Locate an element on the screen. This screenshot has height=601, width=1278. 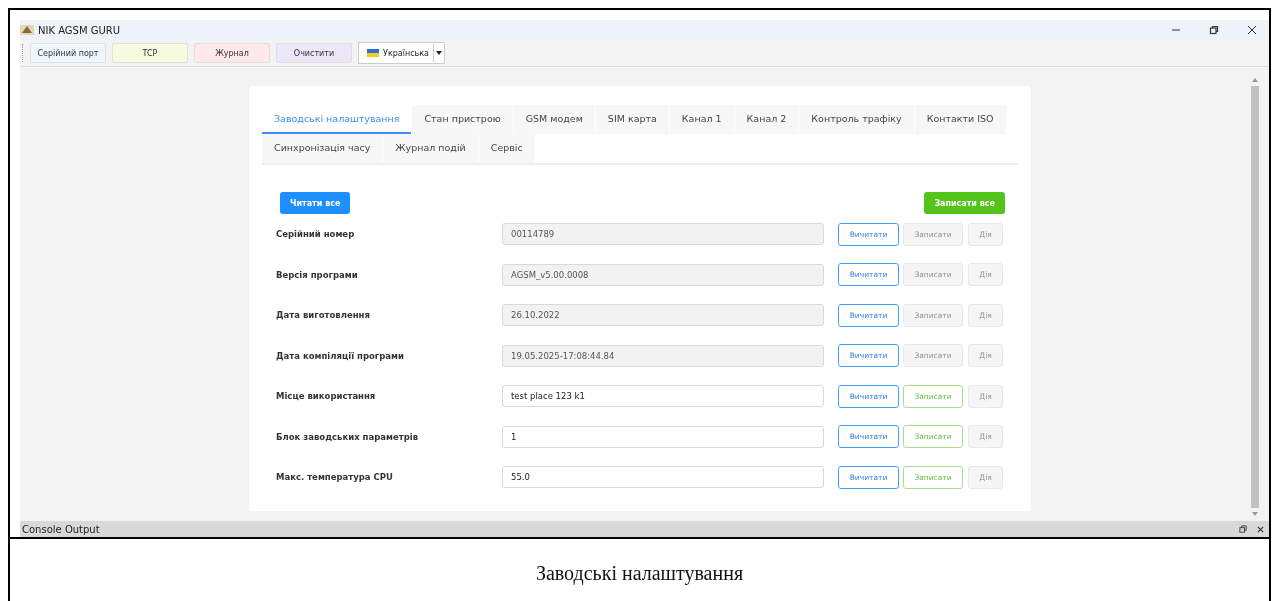
app-icon is located at coordinates (27, 30).